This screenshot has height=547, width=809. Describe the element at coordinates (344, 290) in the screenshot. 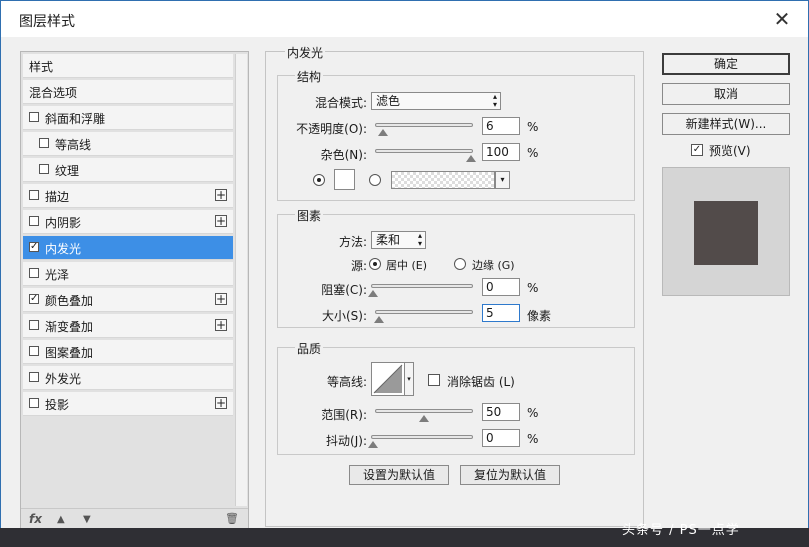

I see `choke-label: 阻塞(C):` at that location.